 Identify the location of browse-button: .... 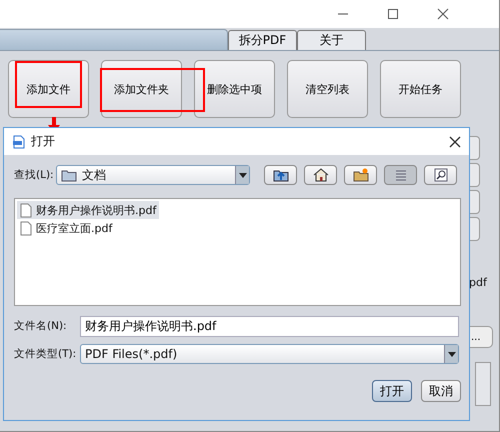
(481, 337).